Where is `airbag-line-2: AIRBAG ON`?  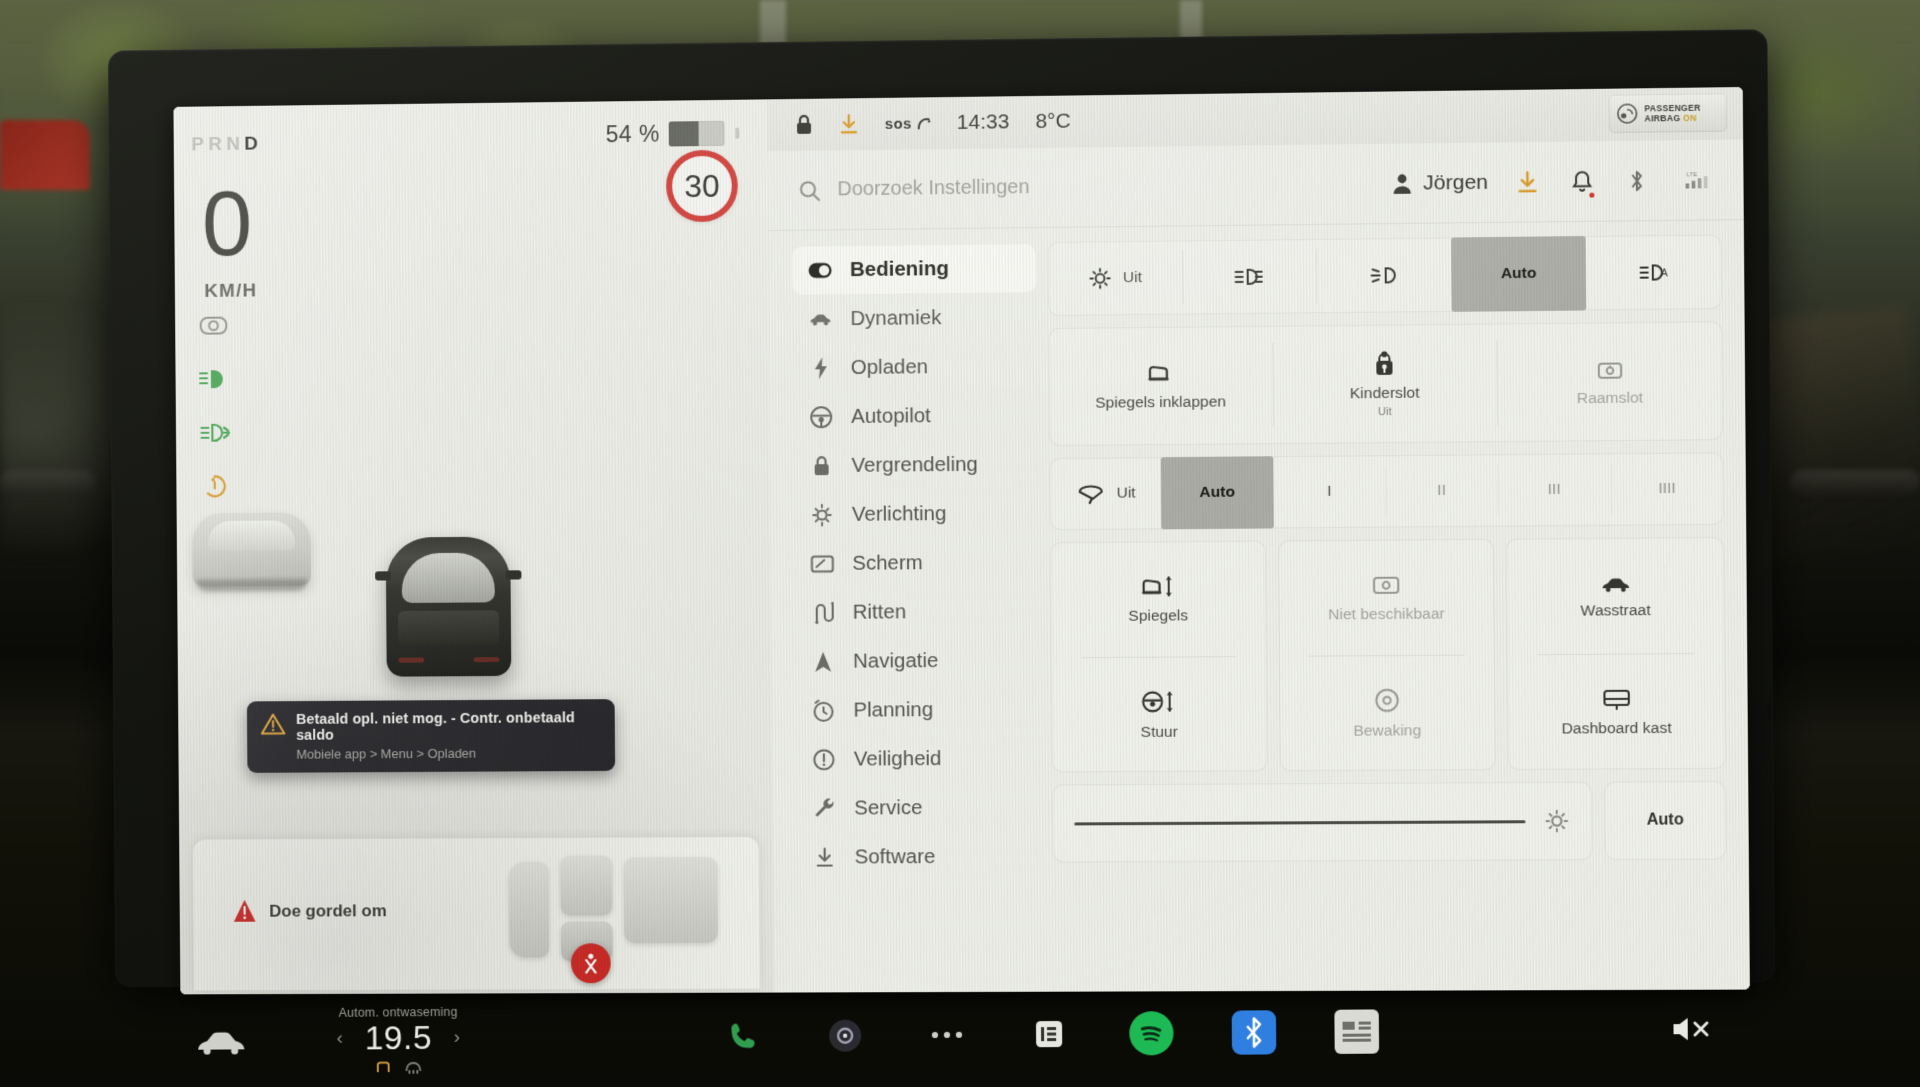
airbag-line-2: AIRBAG ON is located at coordinates (1670, 118).